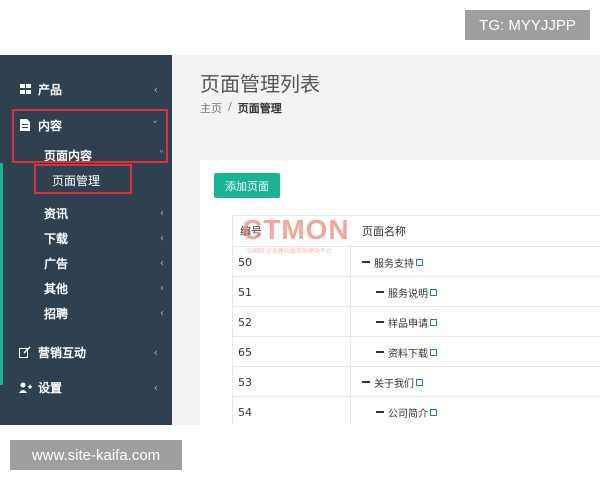 The height and width of the screenshot is (480, 600). I want to click on table-row: 51 服务说明, so click(416, 291).